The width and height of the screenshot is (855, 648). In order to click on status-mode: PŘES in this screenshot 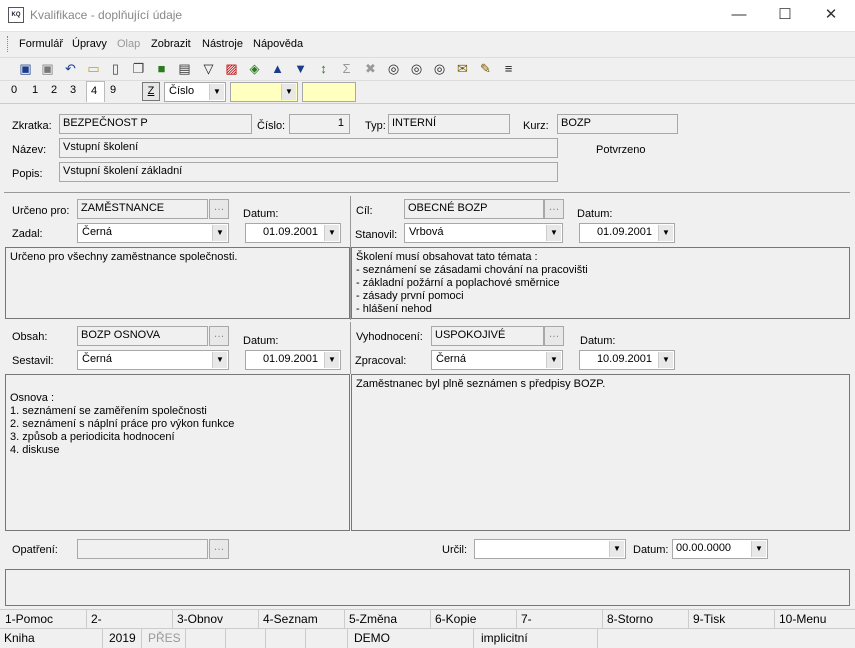, I will do `click(164, 638)`.